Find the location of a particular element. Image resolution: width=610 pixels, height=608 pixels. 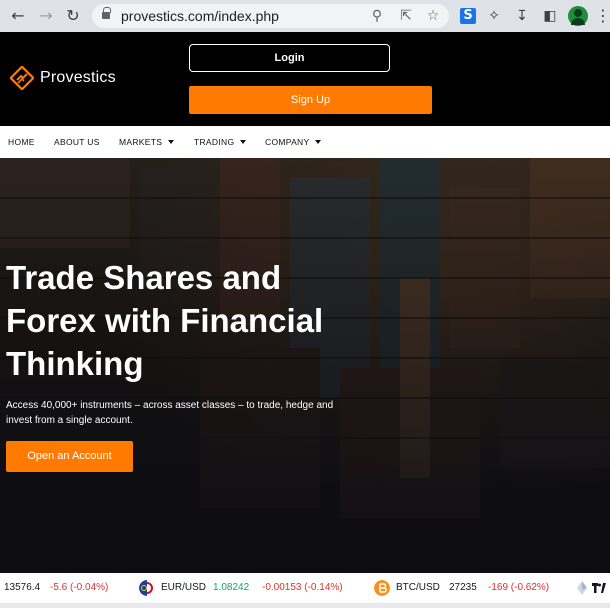

ticker-price: 13576.4 is located at coordinates (22, 587).